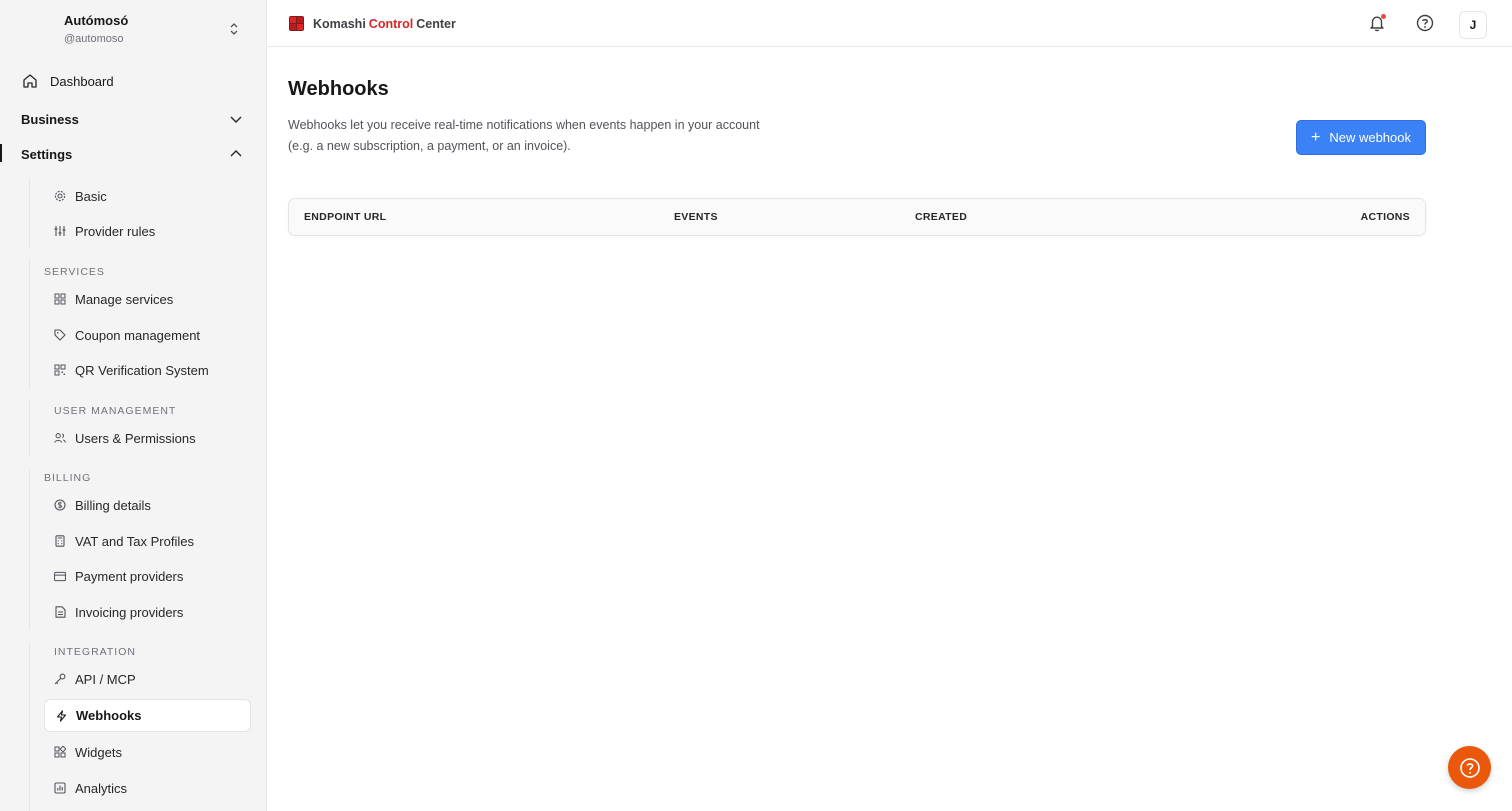  What do you see at coordinates (60, 505) in the screenshot?
I see `dollar-circle-icon` at bounding box center [60, 505].